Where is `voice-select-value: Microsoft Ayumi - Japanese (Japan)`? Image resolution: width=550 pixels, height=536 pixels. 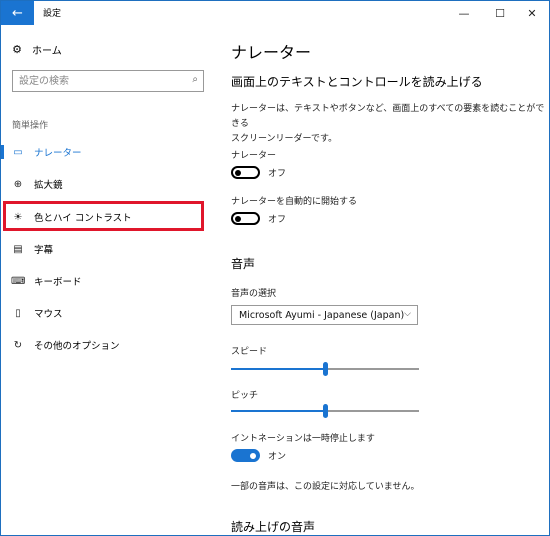 voice-select-value: Microsoft Ayumi - Japanese (Japan) is located at coordinates (322, 315).